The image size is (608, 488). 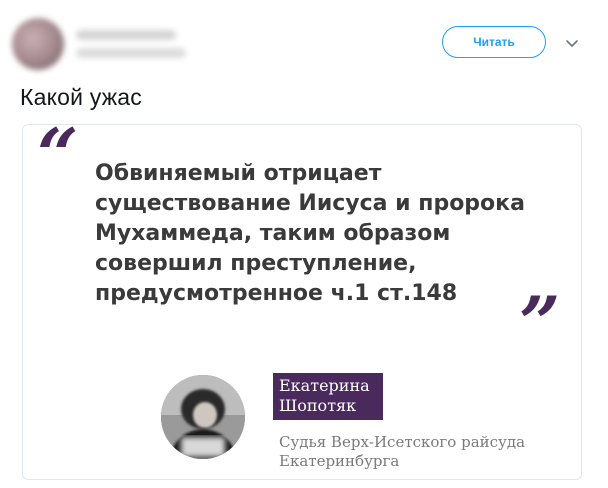 What do you see at coordinates (81, 97) in the screenshot?
I see `tweet-text: Какой ужас` at bounding box center [81, 97].